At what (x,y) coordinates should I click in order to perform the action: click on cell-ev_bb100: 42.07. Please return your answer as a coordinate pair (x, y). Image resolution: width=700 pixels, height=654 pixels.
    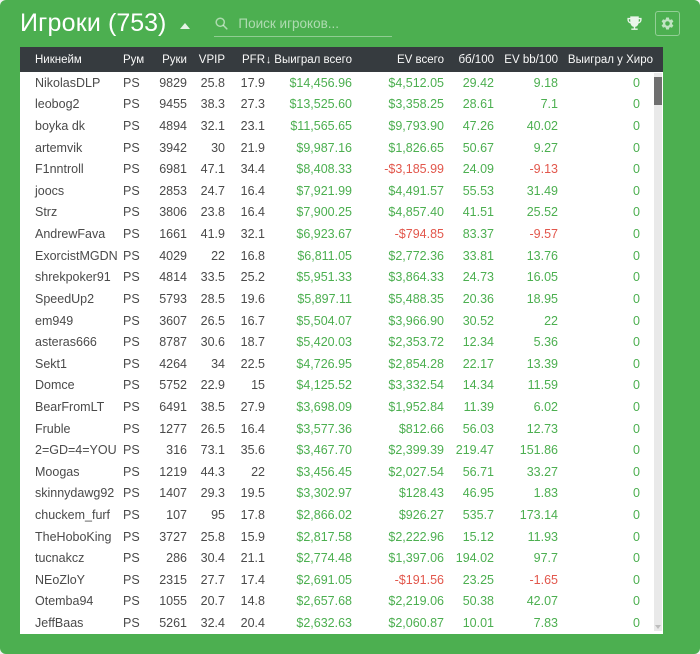
    Looking at the image, I should click on (542, 601).